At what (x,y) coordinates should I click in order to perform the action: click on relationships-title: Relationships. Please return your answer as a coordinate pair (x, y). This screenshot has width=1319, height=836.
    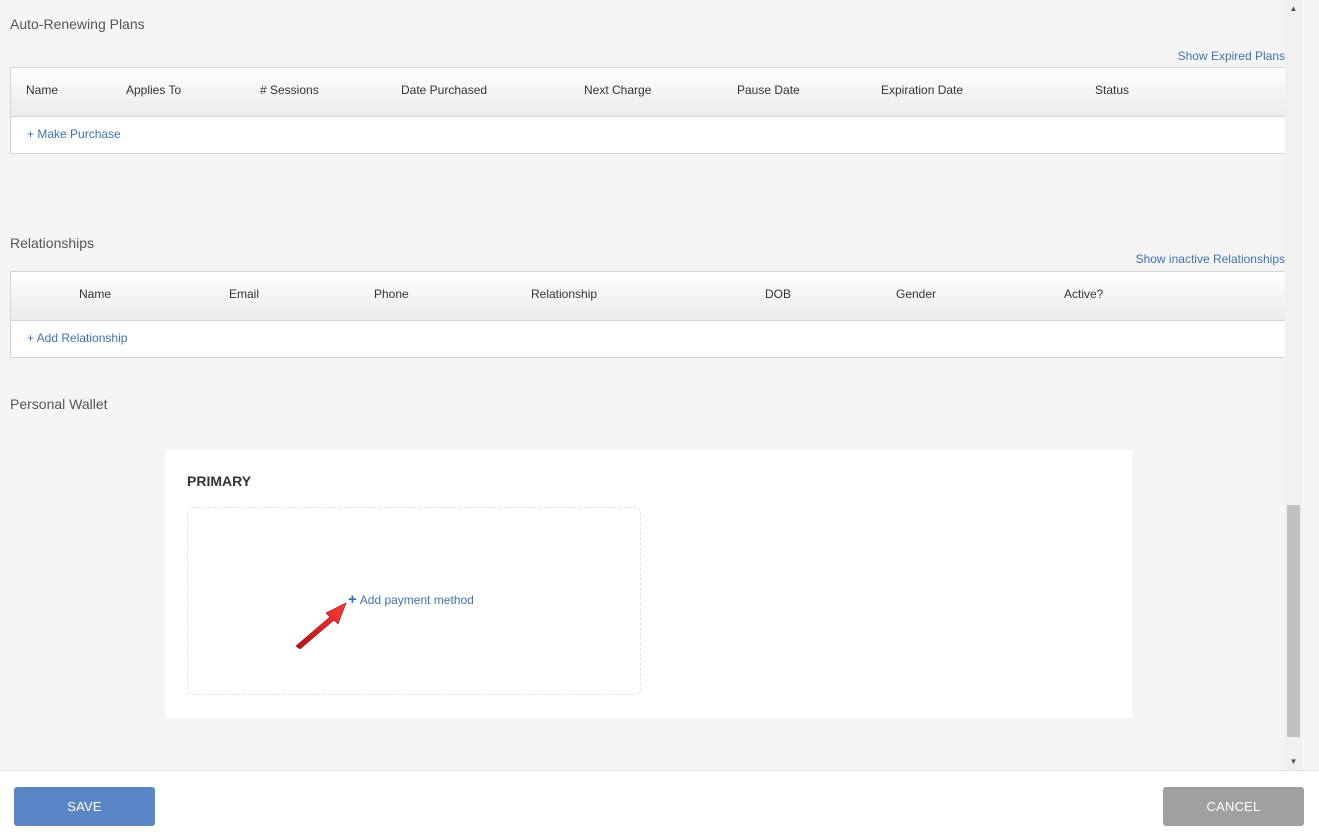
    Looking at the image, I should click on (52, 243).